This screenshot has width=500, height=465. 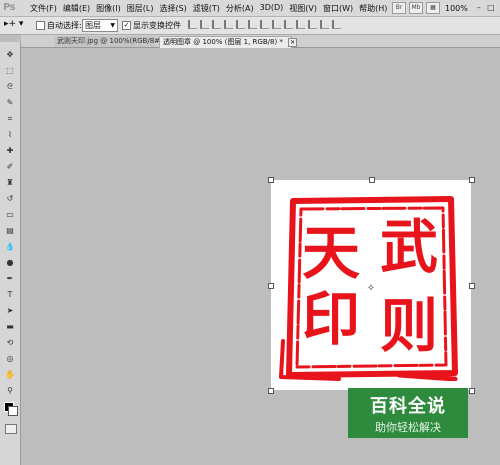 I want to click on auto-select-label: 自动选择:, so click(x=64, y=25).